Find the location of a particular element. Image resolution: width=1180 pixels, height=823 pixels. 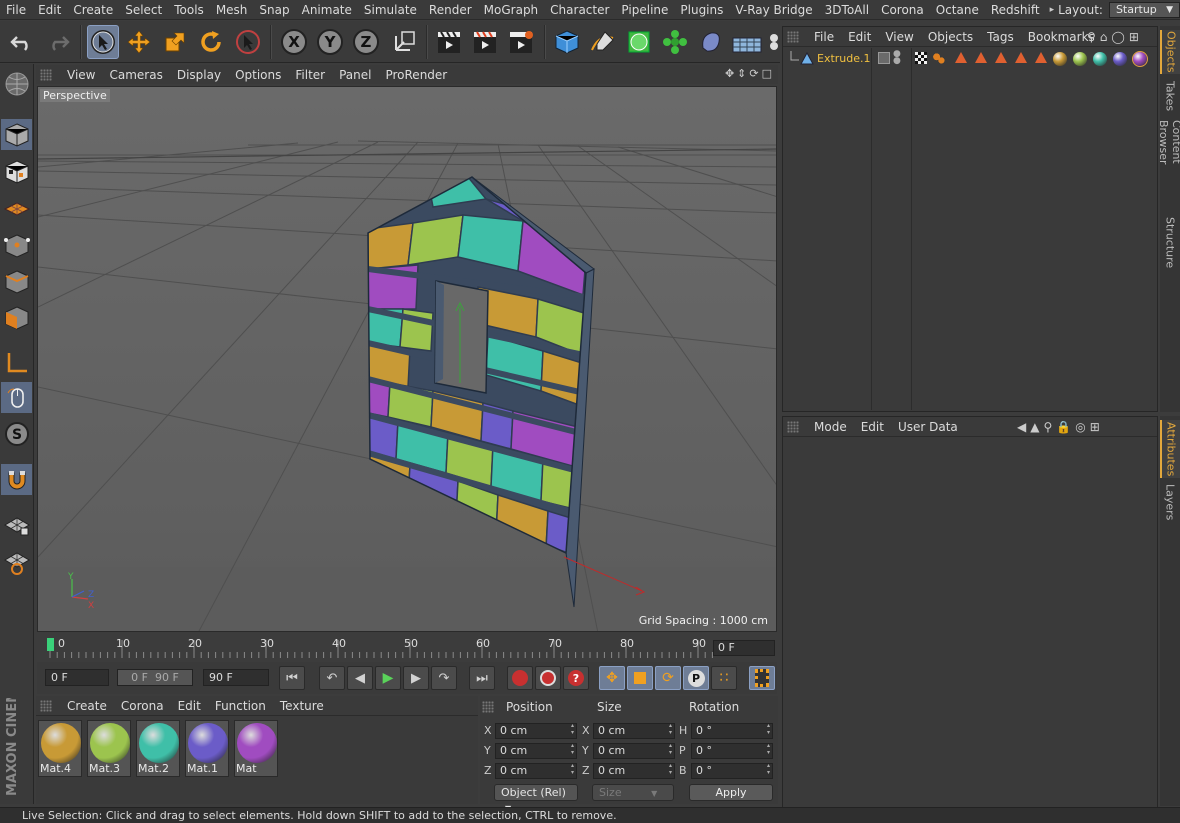

object-menu-file: File is located at coordinates (824, 37).